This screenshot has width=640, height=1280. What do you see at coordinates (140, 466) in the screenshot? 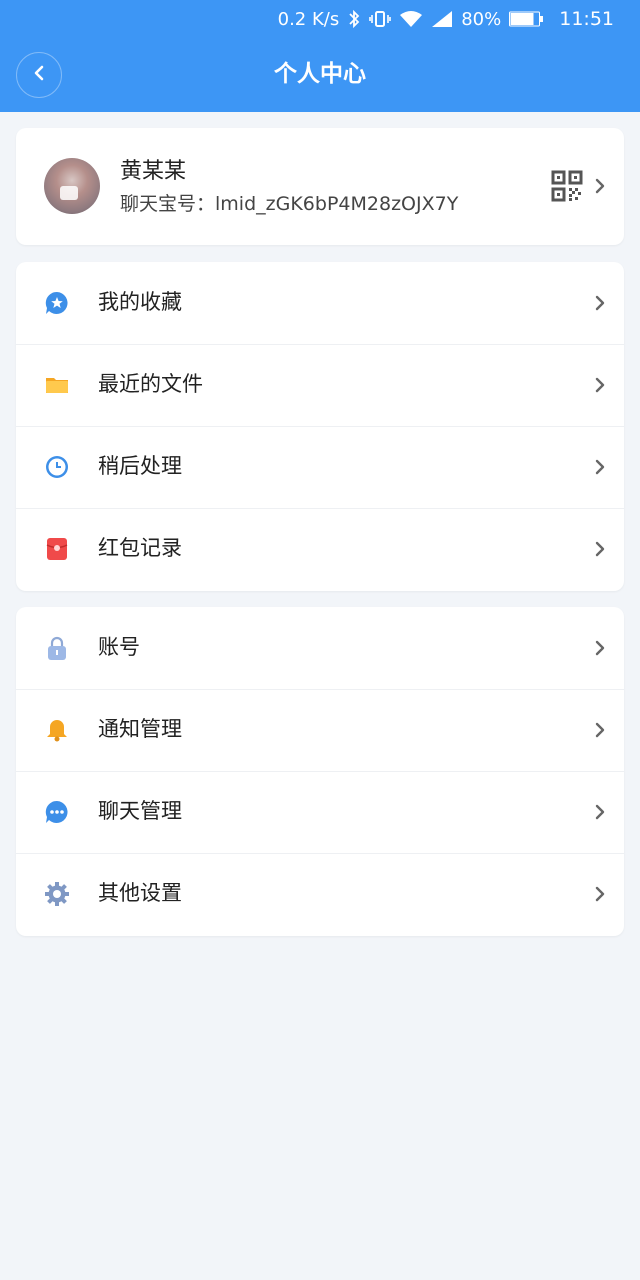
I see `menu-item-label: 稍后处理` at bounding box center [140, 466].